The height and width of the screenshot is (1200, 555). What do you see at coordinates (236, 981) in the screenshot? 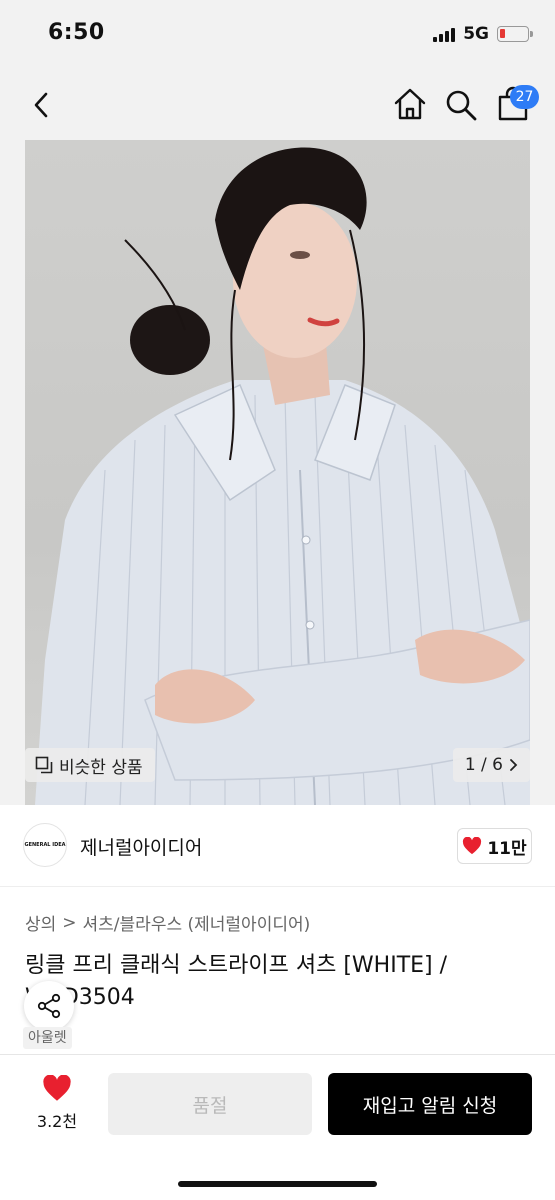
I see `product-title: 링클 프리 클래식 스트라이프 셔츠 [WHITE] / WBD3504` at bounding box center [236, 981].